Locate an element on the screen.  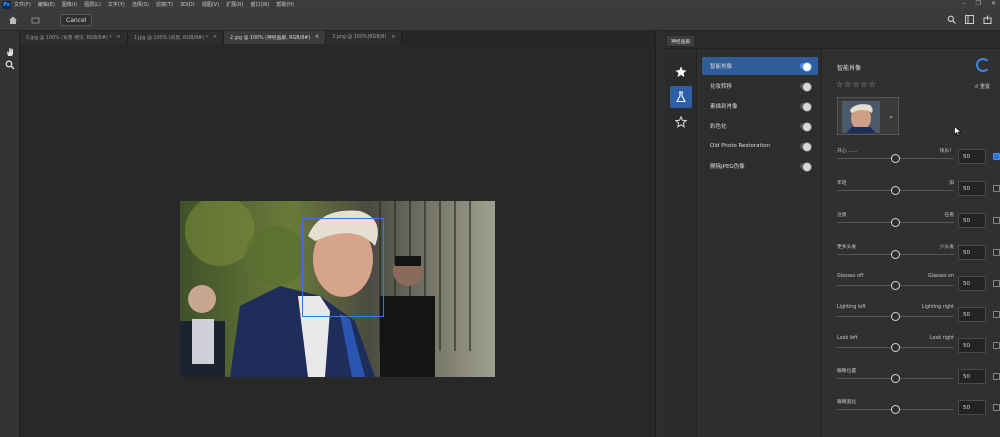
slider-right-label: 在看 is located at coordinates (949, 215).